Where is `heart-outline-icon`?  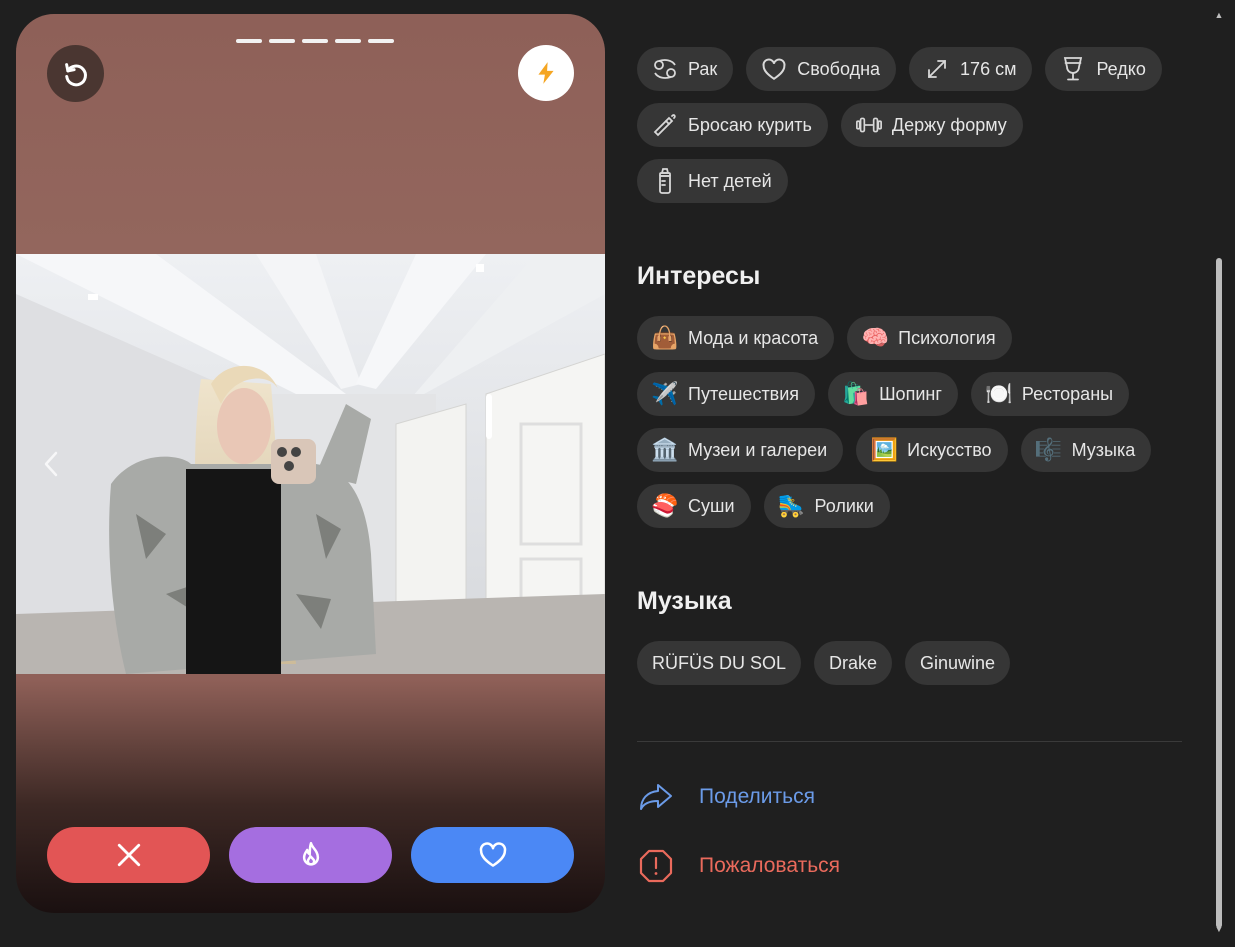
heart-outline-icon is located at coordinates (774, 69).